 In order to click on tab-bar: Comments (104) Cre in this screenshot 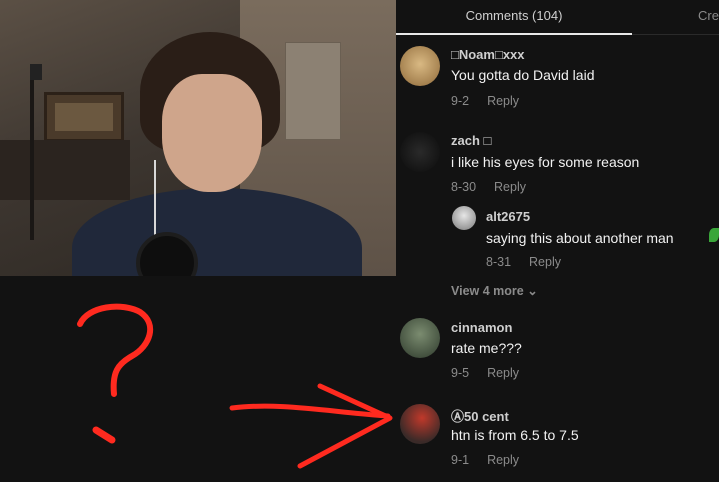, I will do `click(557, 17)`.